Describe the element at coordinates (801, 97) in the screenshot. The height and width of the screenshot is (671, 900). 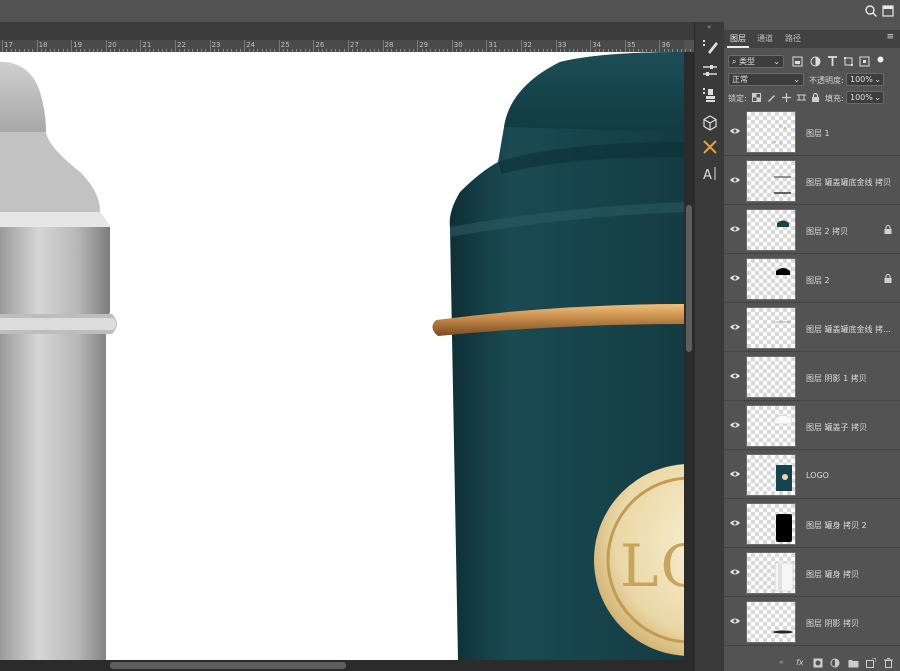
I see `lock-artboard-icon` at that location.